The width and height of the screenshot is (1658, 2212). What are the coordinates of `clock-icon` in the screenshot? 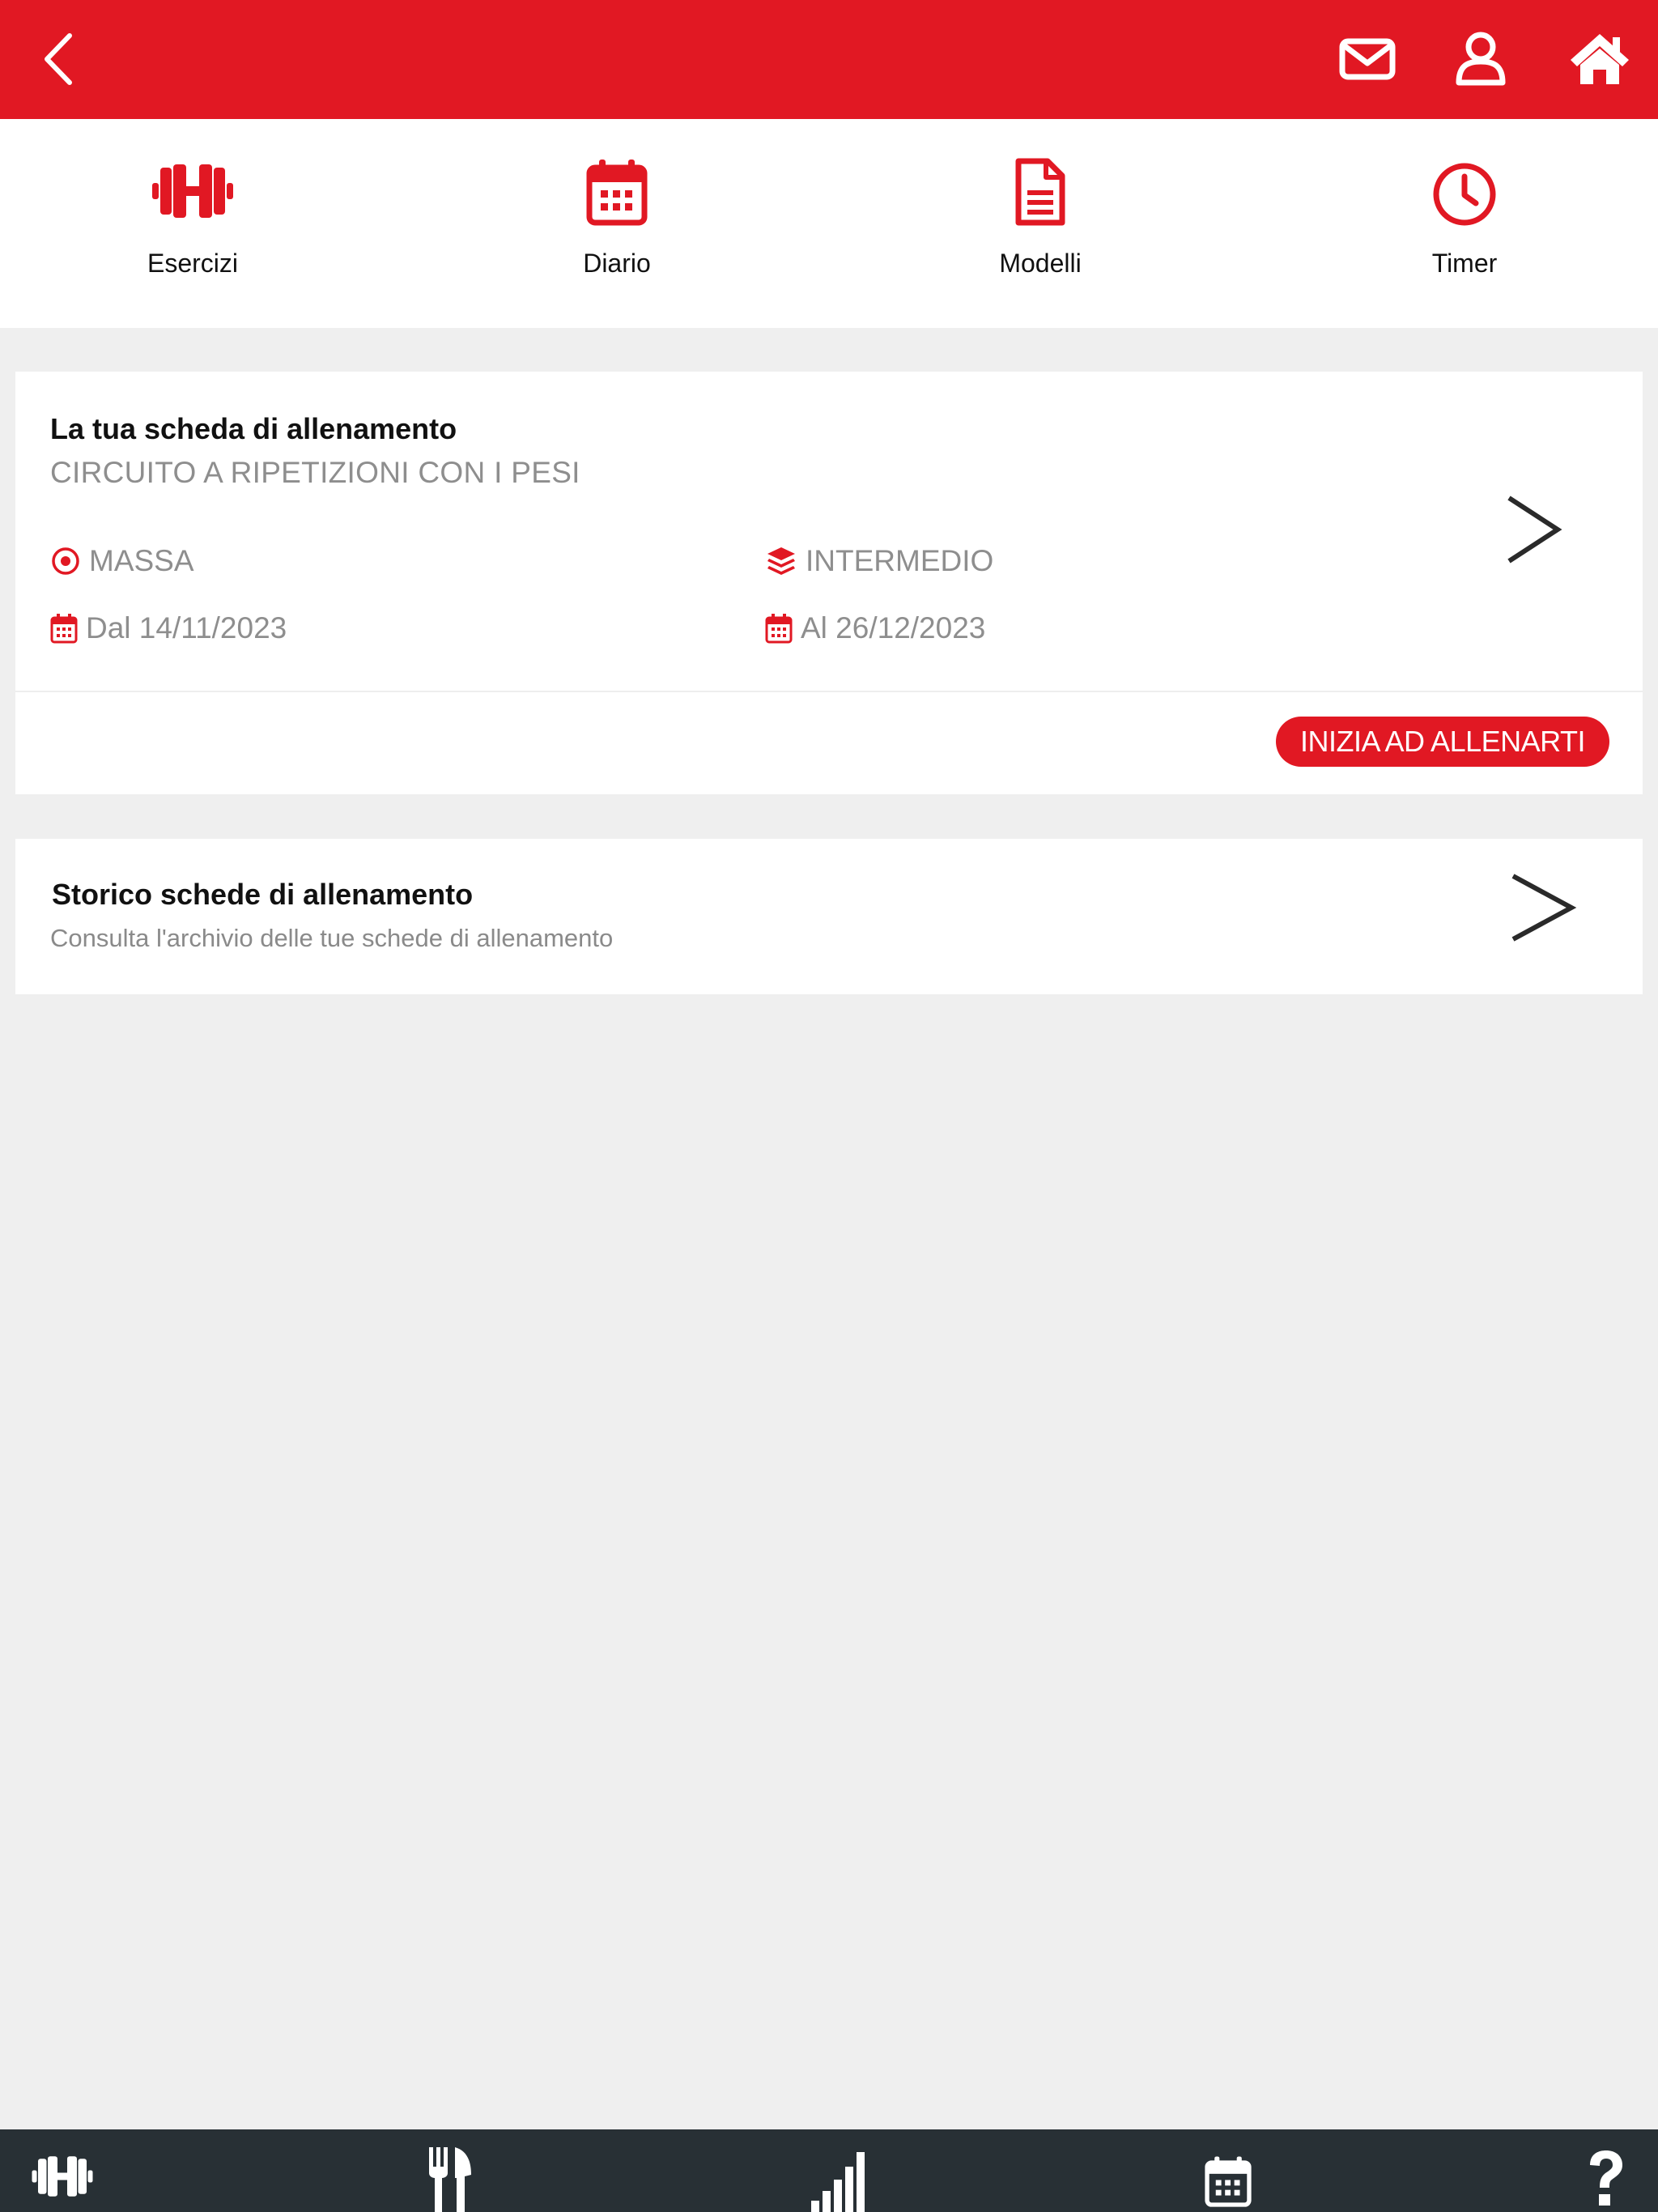 It's located at (1464, 195).